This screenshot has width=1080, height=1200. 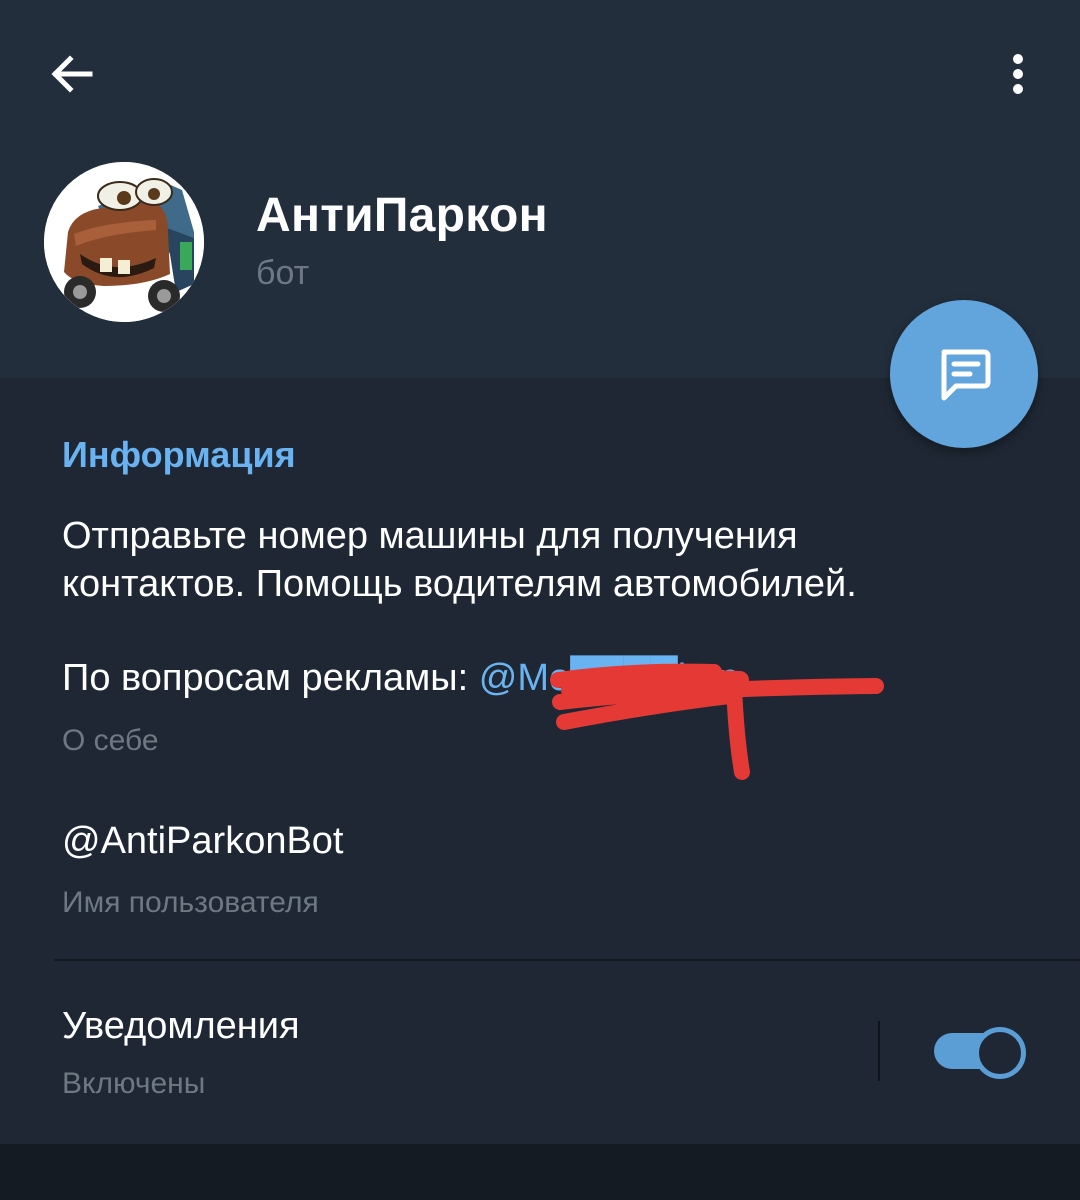 What do you see at coordinates (402, 215) in the screenshot?
I see `profile-name: АнтиПаркон` at bounding box center [402, 215].